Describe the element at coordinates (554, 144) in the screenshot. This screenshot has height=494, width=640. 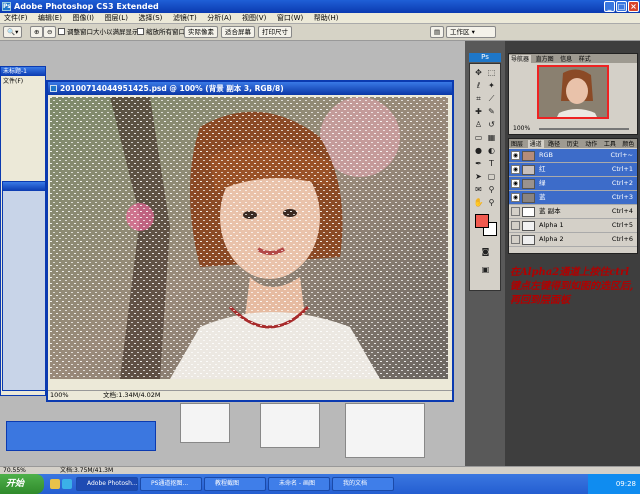
I see `tab-paths: 路径` at that location.